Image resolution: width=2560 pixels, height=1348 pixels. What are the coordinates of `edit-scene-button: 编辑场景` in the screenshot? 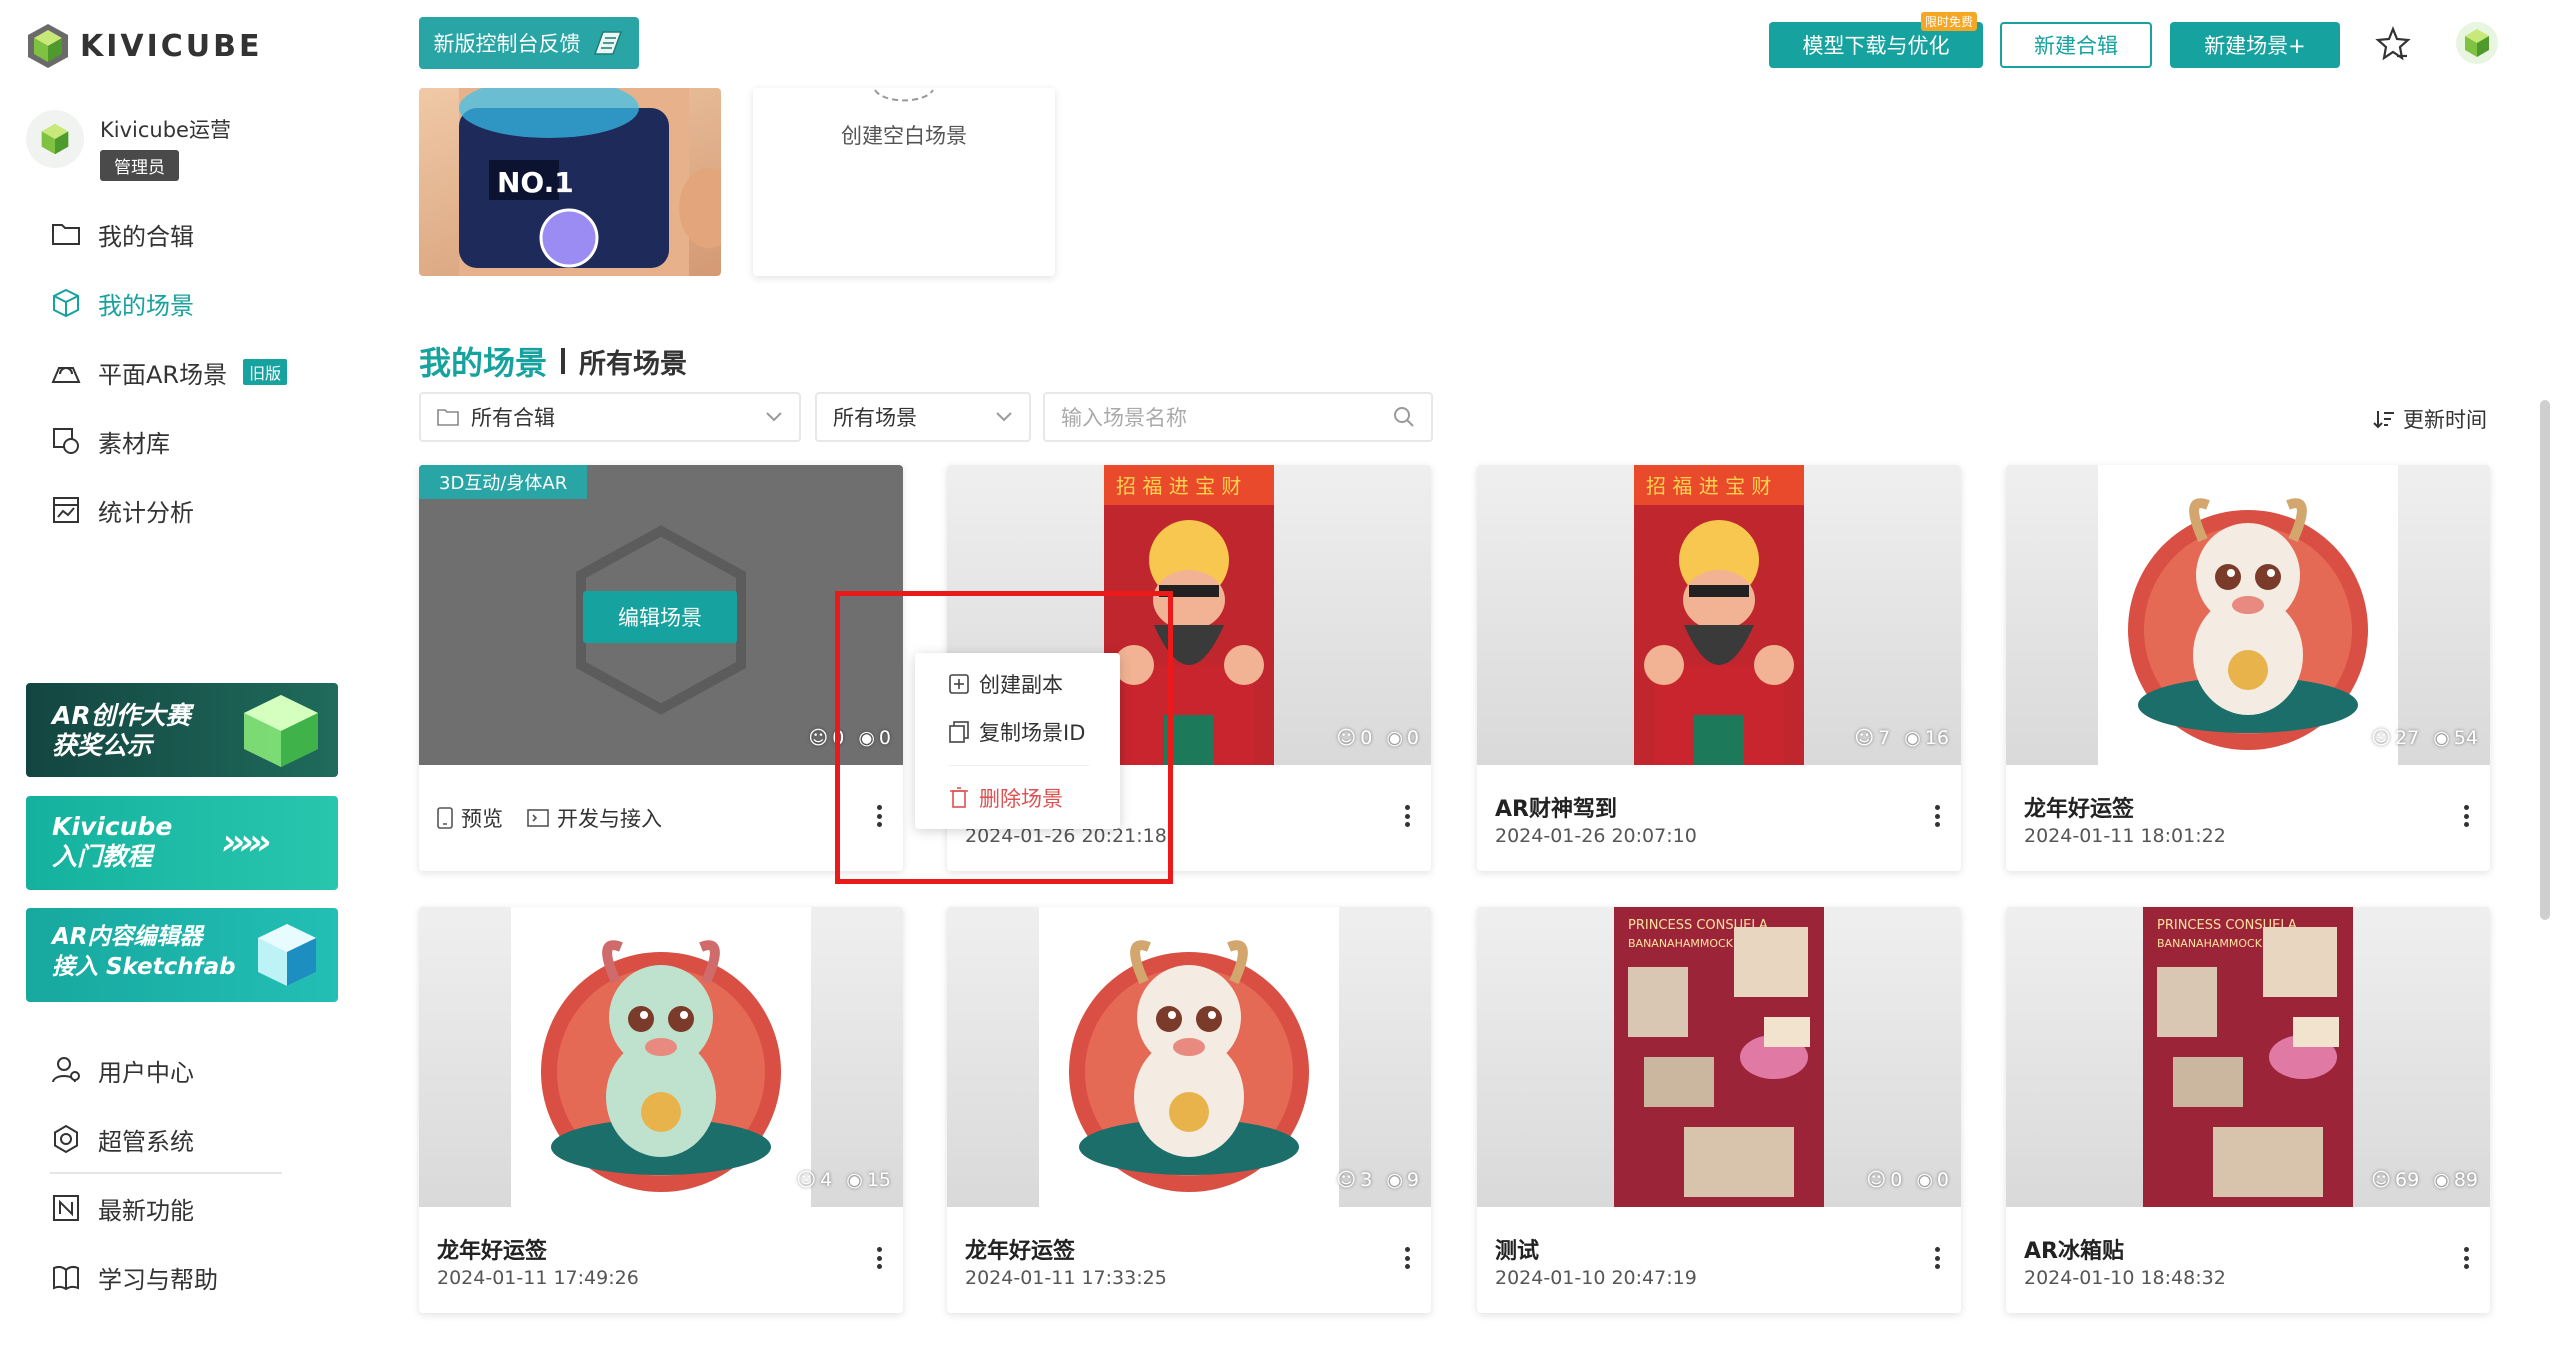 It's located at (660, 617).